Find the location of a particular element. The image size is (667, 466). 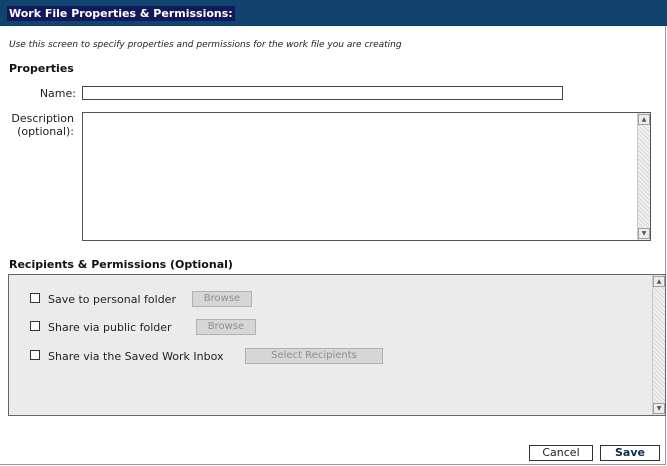

cancel-button: Cancel is located at coordinates (561, 453).